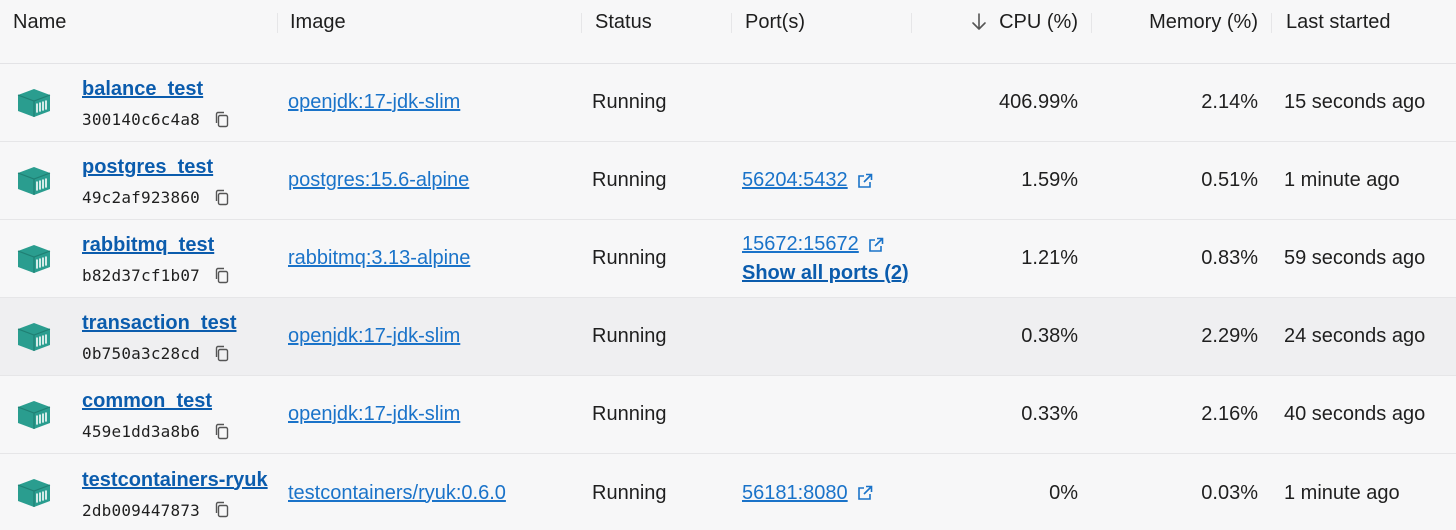 The height and width of the screenshot is (530, 1456). I want to click on image-cell: postgres:15.6-alpine, so click(430, 181).